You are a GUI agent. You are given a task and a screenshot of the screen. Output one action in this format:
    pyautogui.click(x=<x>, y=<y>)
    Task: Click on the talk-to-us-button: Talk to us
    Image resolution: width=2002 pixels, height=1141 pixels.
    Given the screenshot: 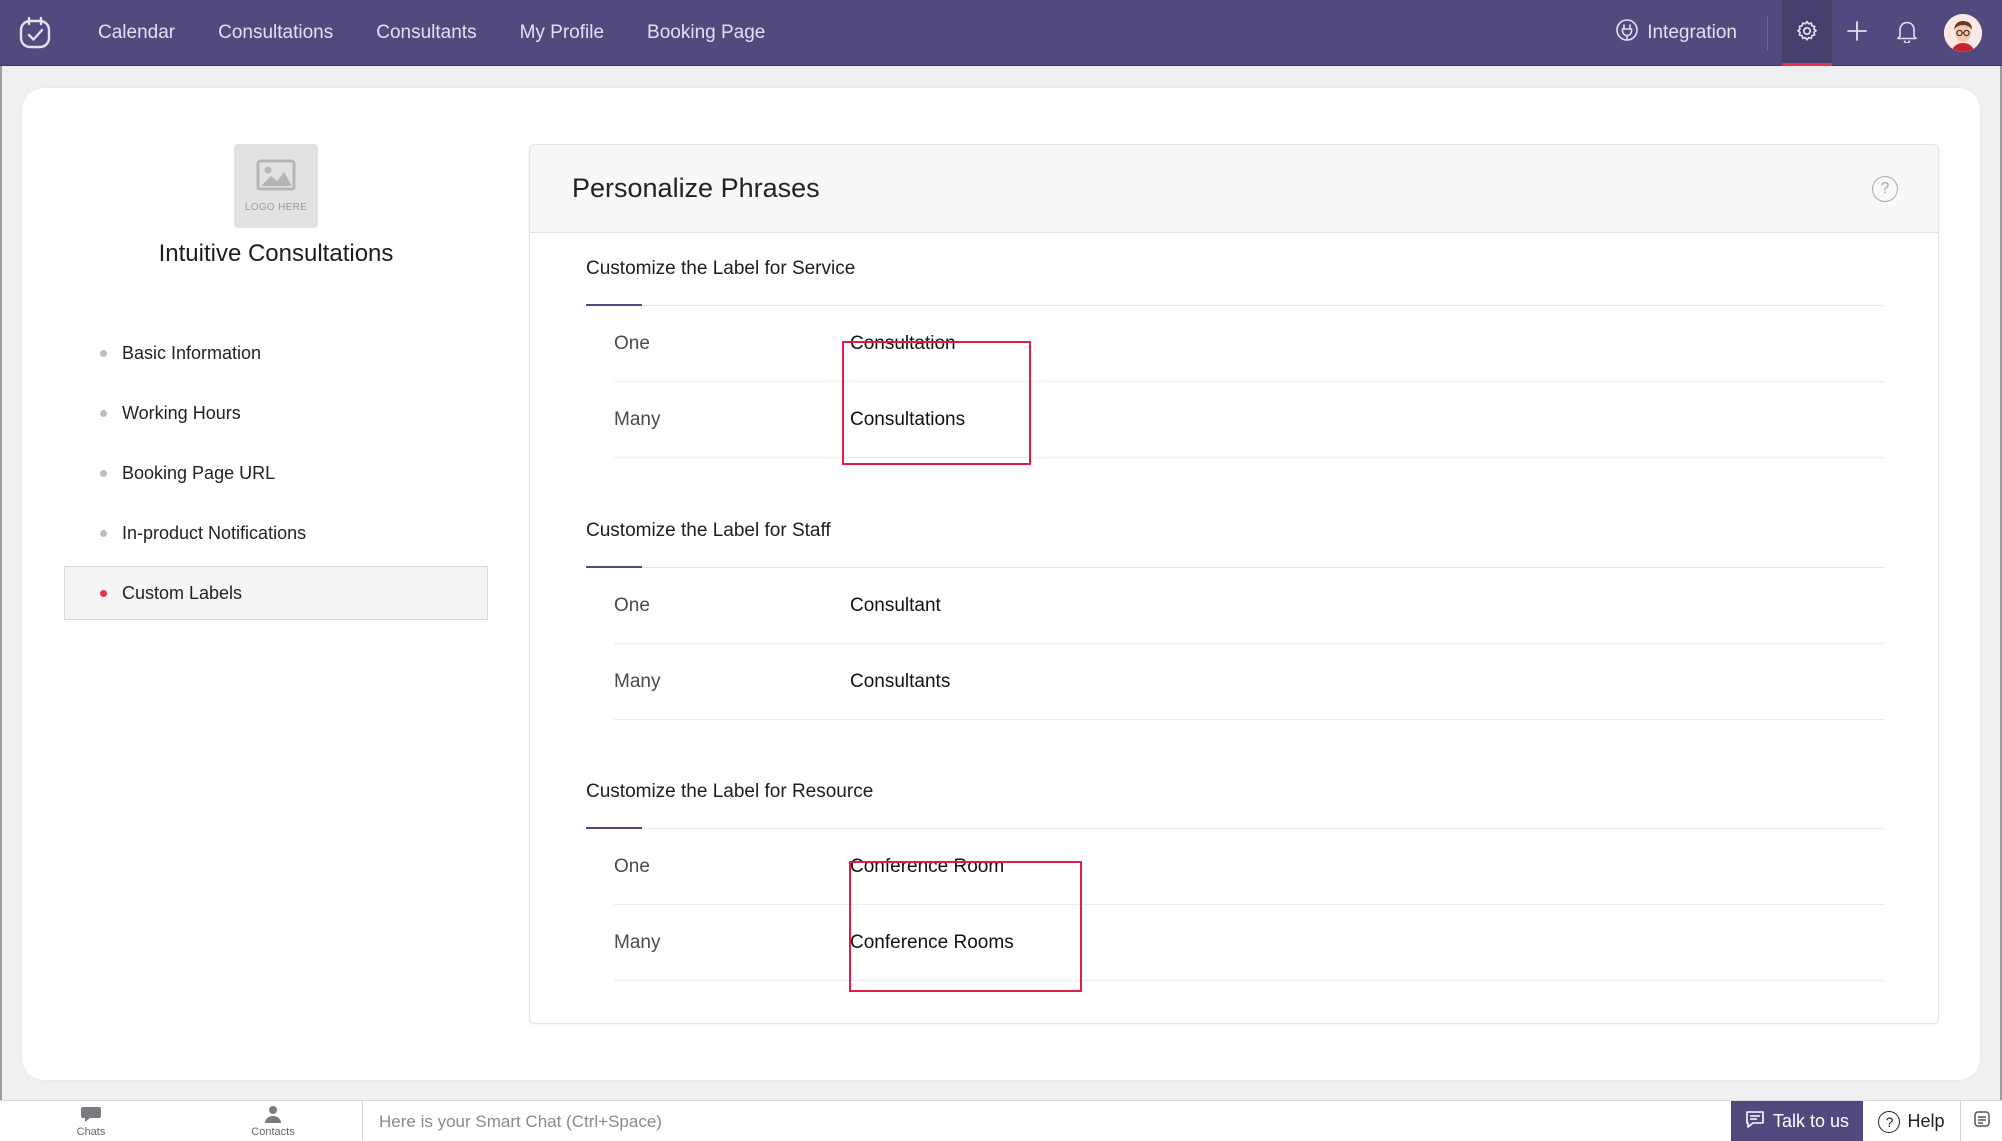 What is the action you would take?
    pyautogui.click(x=1797, y=1121)
    